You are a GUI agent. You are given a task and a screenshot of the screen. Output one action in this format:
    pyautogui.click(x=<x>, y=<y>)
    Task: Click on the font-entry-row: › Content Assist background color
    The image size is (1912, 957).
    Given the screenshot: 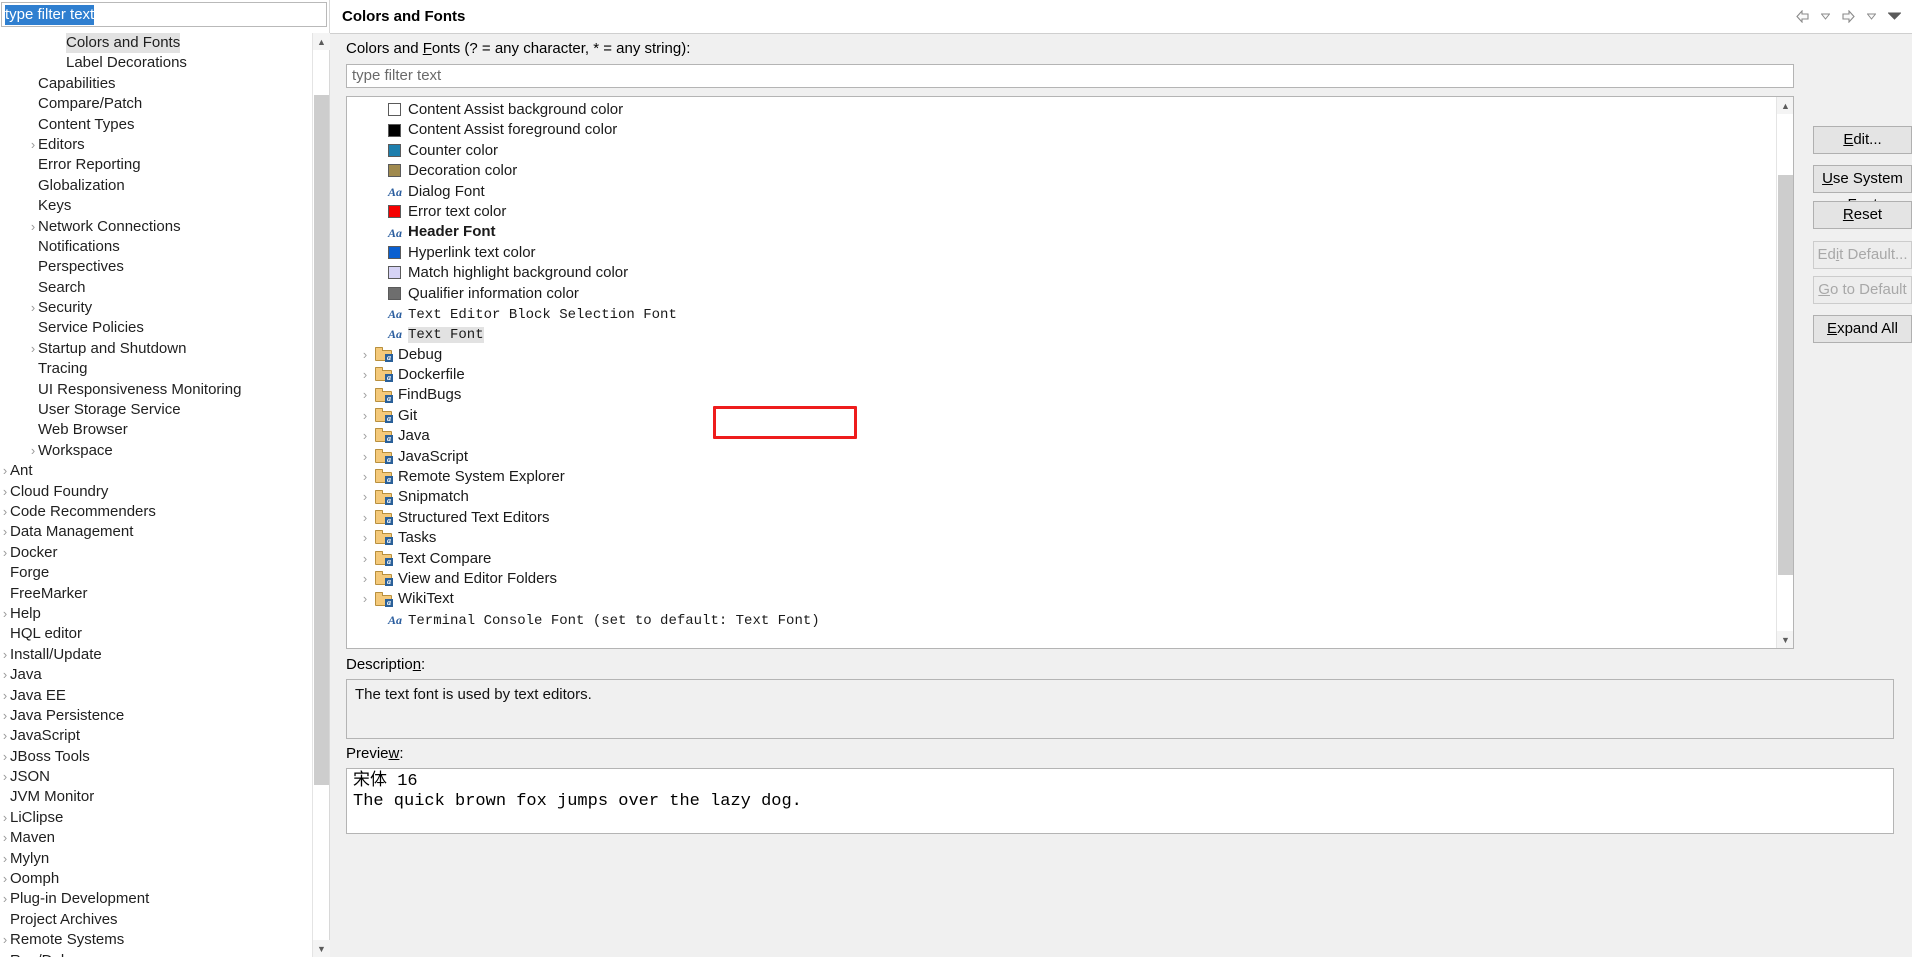 What is the action you would take?
    pyautogui.click(x=1054, y=110)
    